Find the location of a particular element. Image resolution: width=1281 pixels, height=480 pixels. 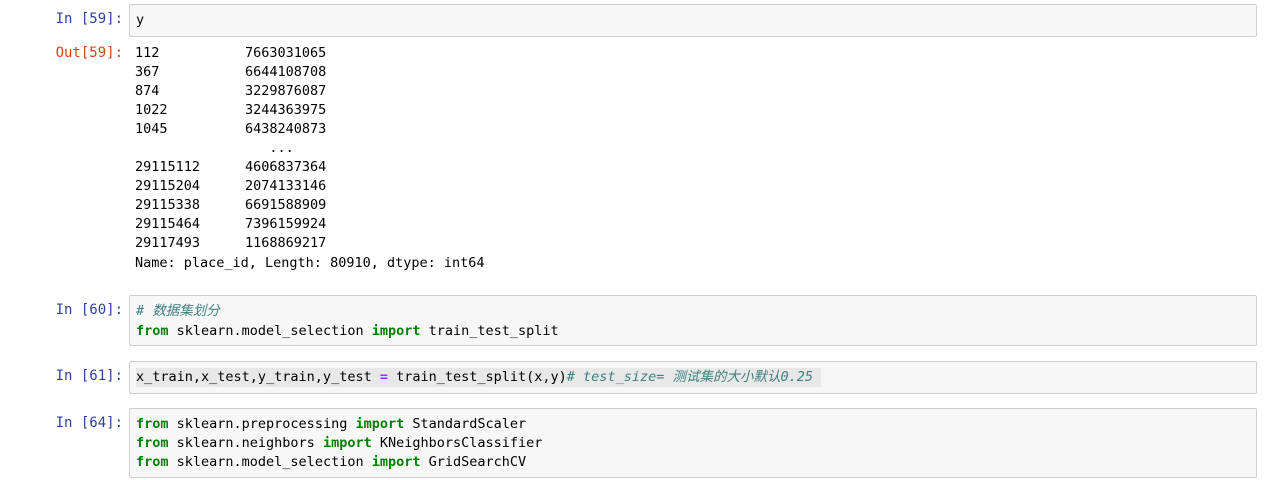

out-prompt-59: Out[59]: is located at coordinates (89, 53).